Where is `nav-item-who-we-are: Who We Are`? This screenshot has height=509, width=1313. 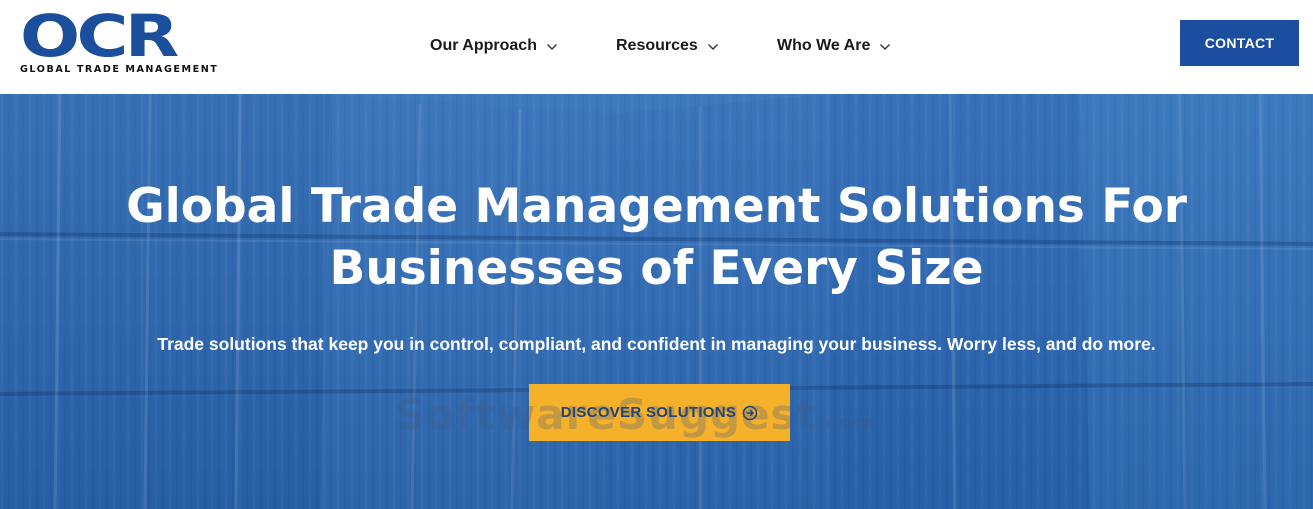
nav-item-who-we-are: Who We Are is located at coordinates (834, 46).